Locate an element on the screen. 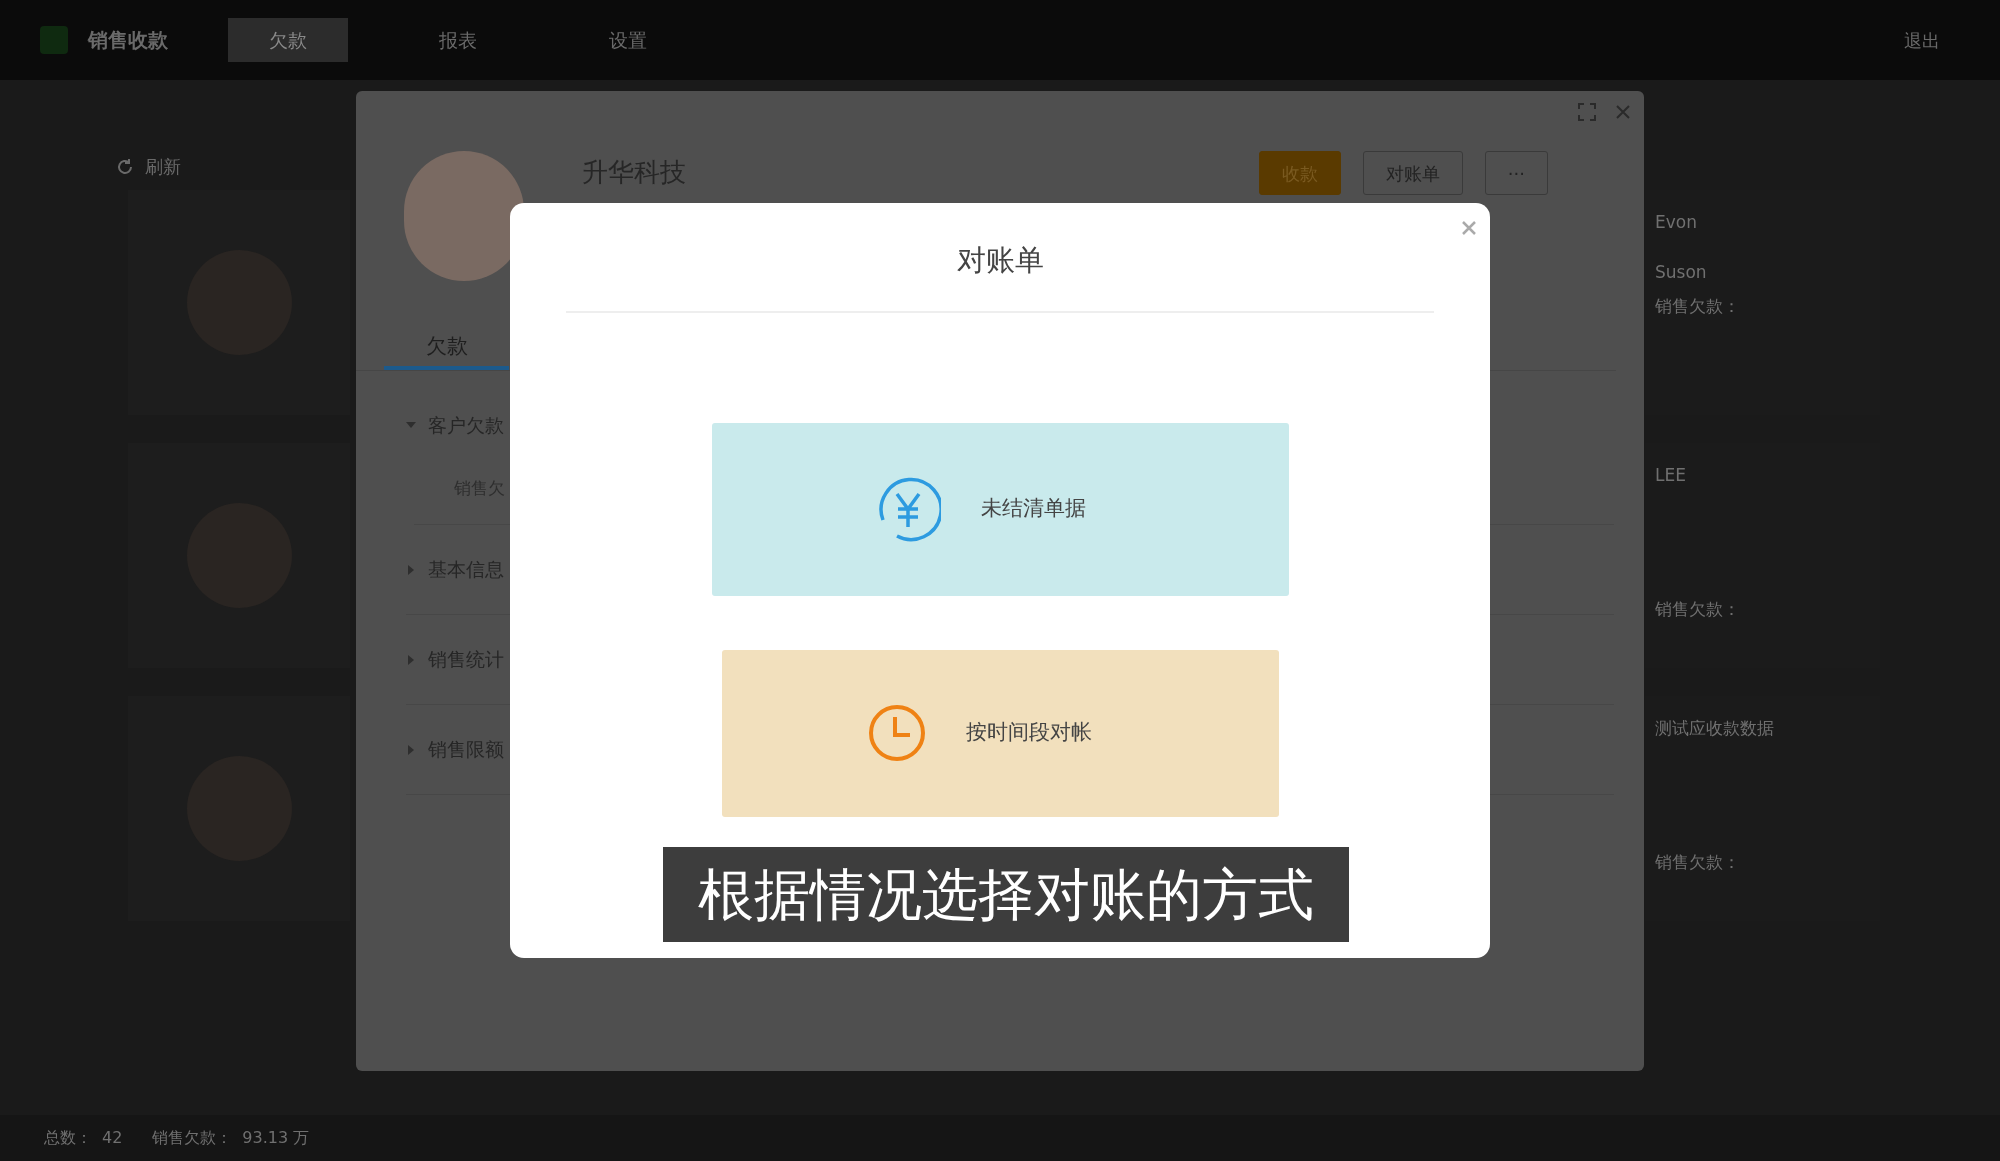  clock-icon is located at coordinates (897, 733).